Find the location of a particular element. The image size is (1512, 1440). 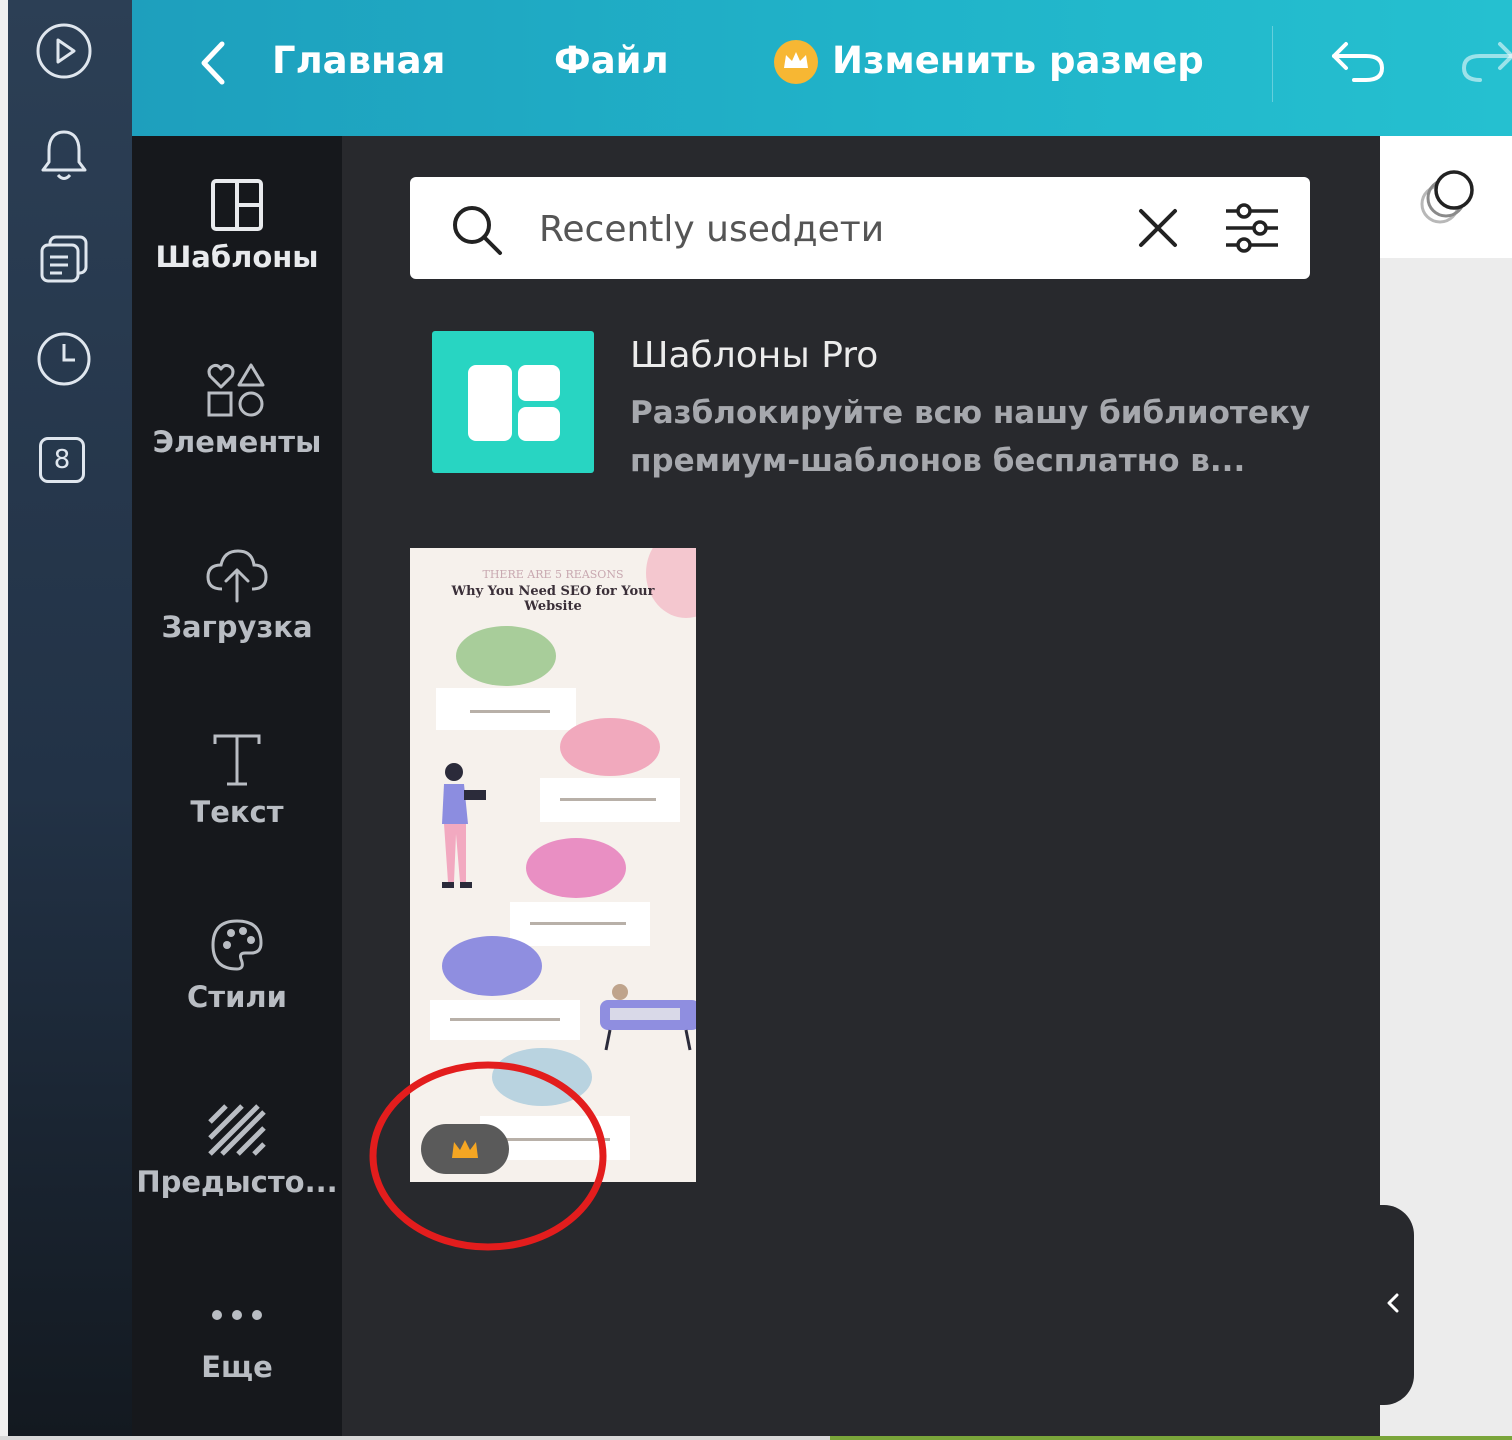

undo-icon is located at coordinates (1358, 62).